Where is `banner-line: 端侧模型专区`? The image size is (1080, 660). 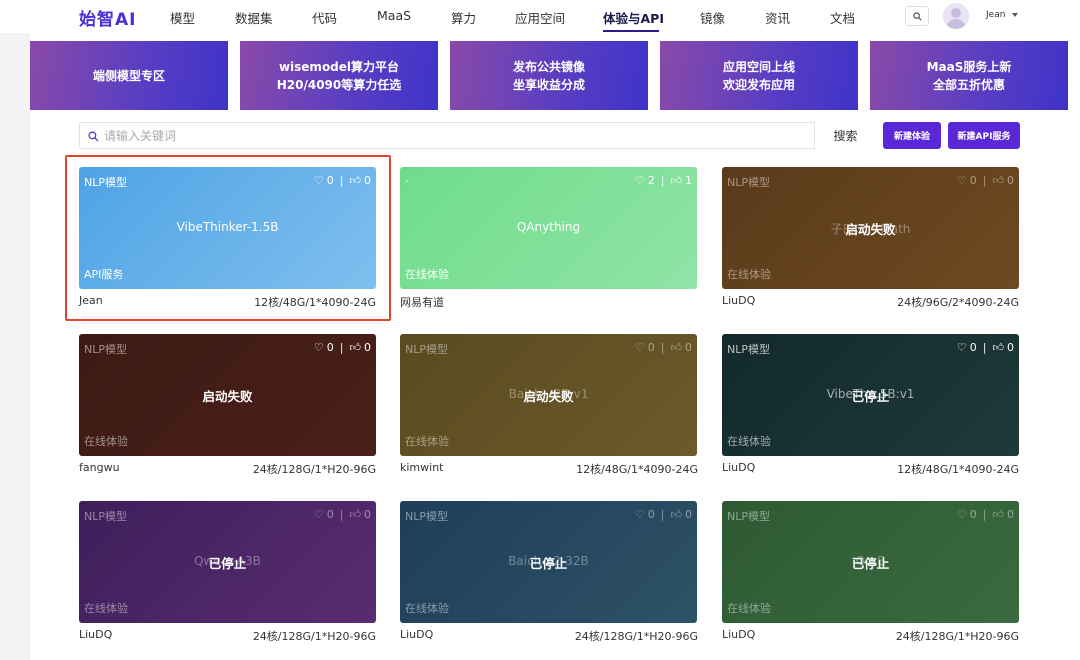
banner-line: 端侧模型专区 is located at coordinates (128, 75).